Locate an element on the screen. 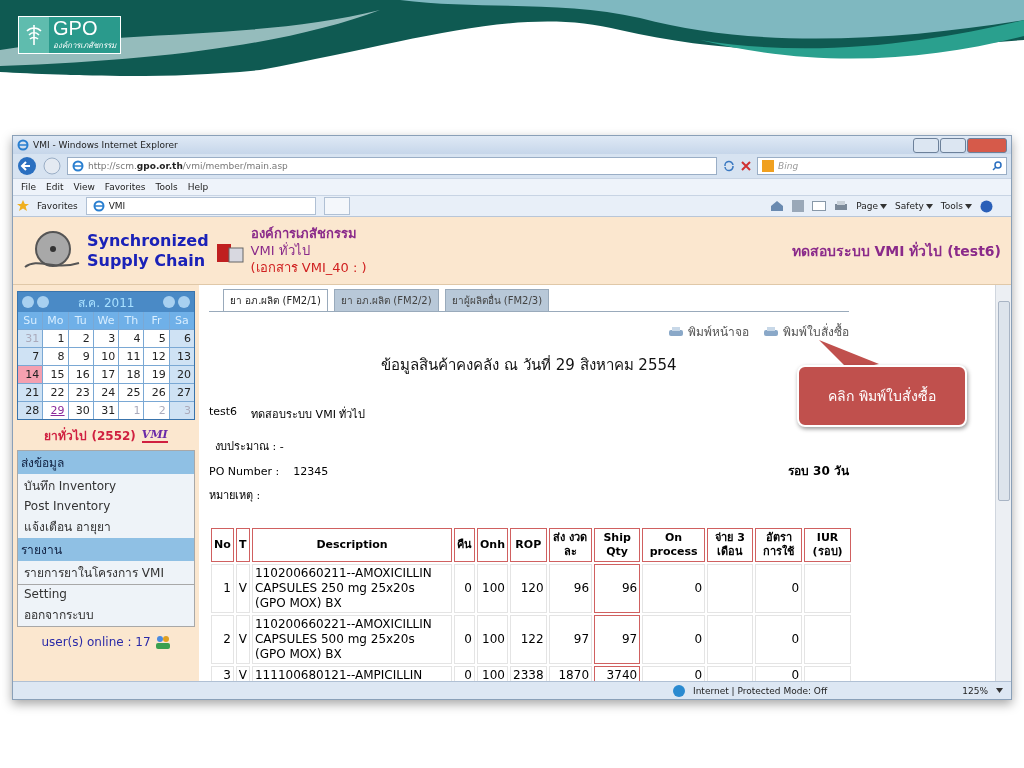 This screenshot has width=1024, height=768. table-cell: 100 is located at coordinates (492, 588).